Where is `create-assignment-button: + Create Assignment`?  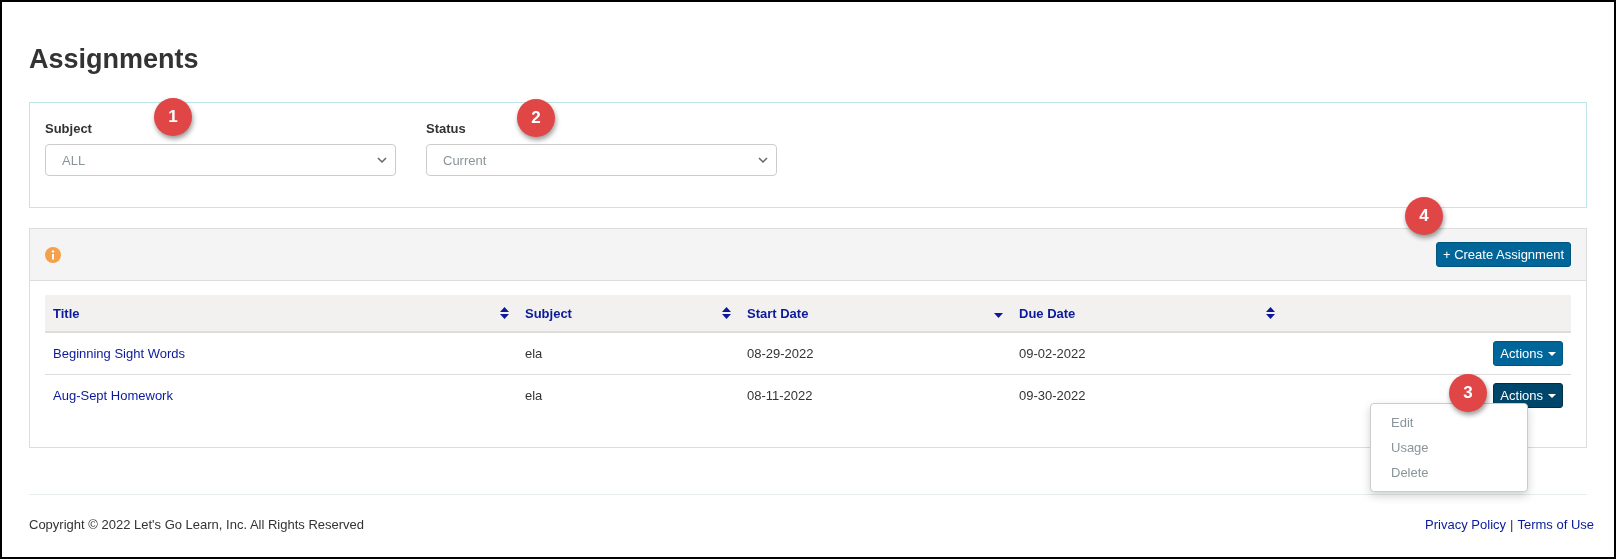 create-assignment-button: + Create Assignment is located at coordinates (1503, 254).